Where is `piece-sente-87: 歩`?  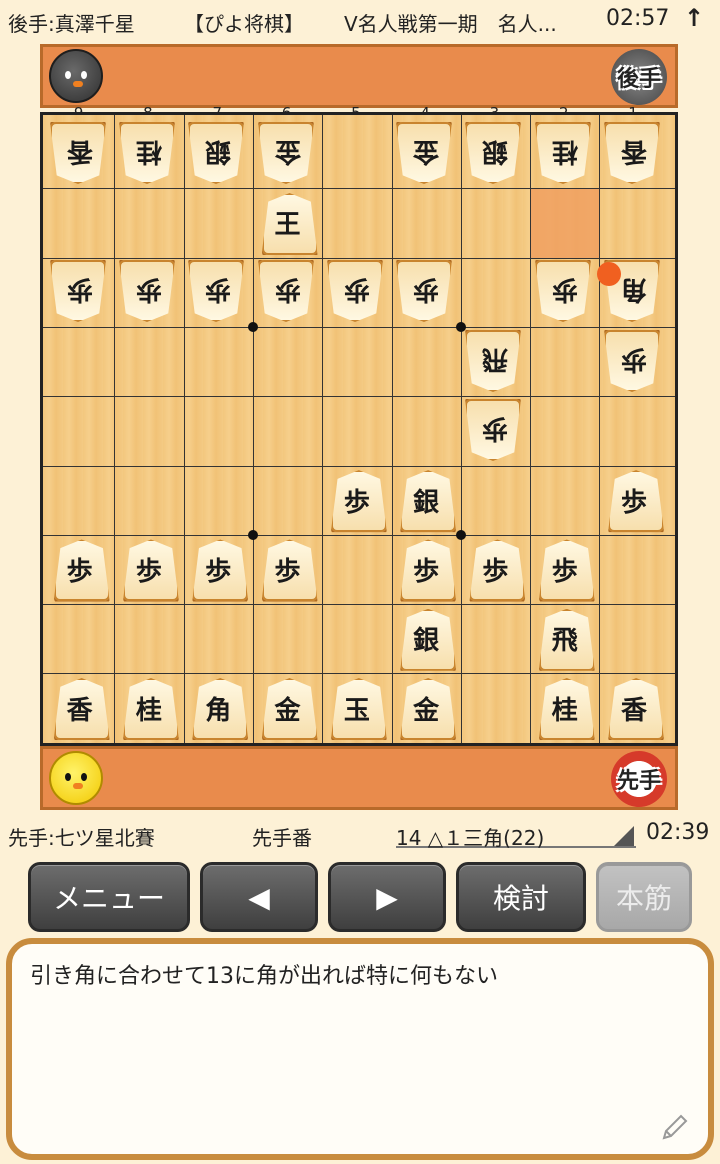 piece-sente-87: 歩 is located at coordinates (149, 569).